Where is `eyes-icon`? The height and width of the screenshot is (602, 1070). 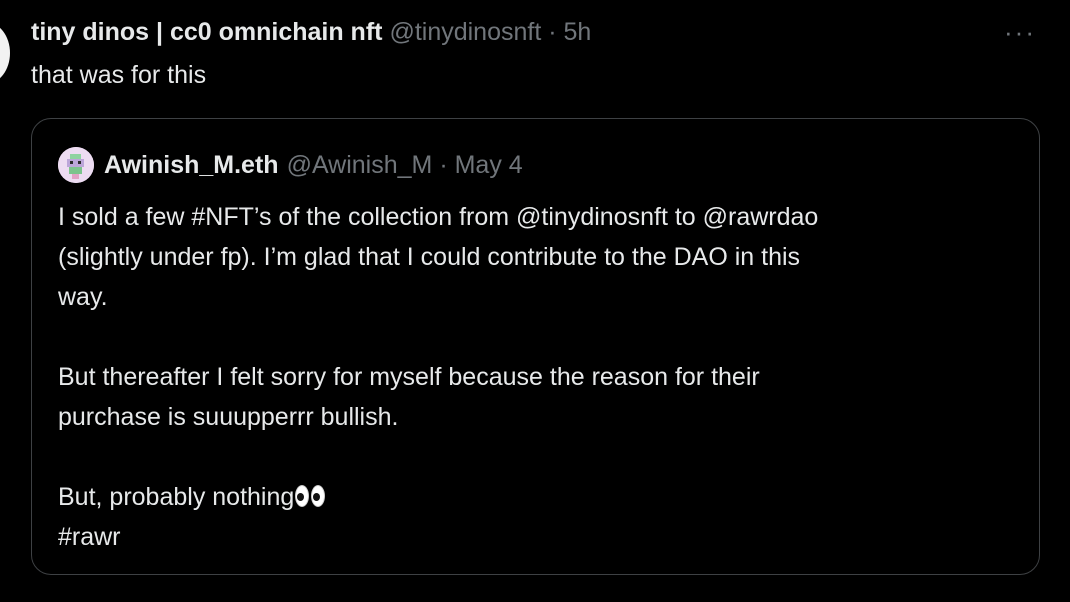
eyes-icon is located at coordinates (311, 496).